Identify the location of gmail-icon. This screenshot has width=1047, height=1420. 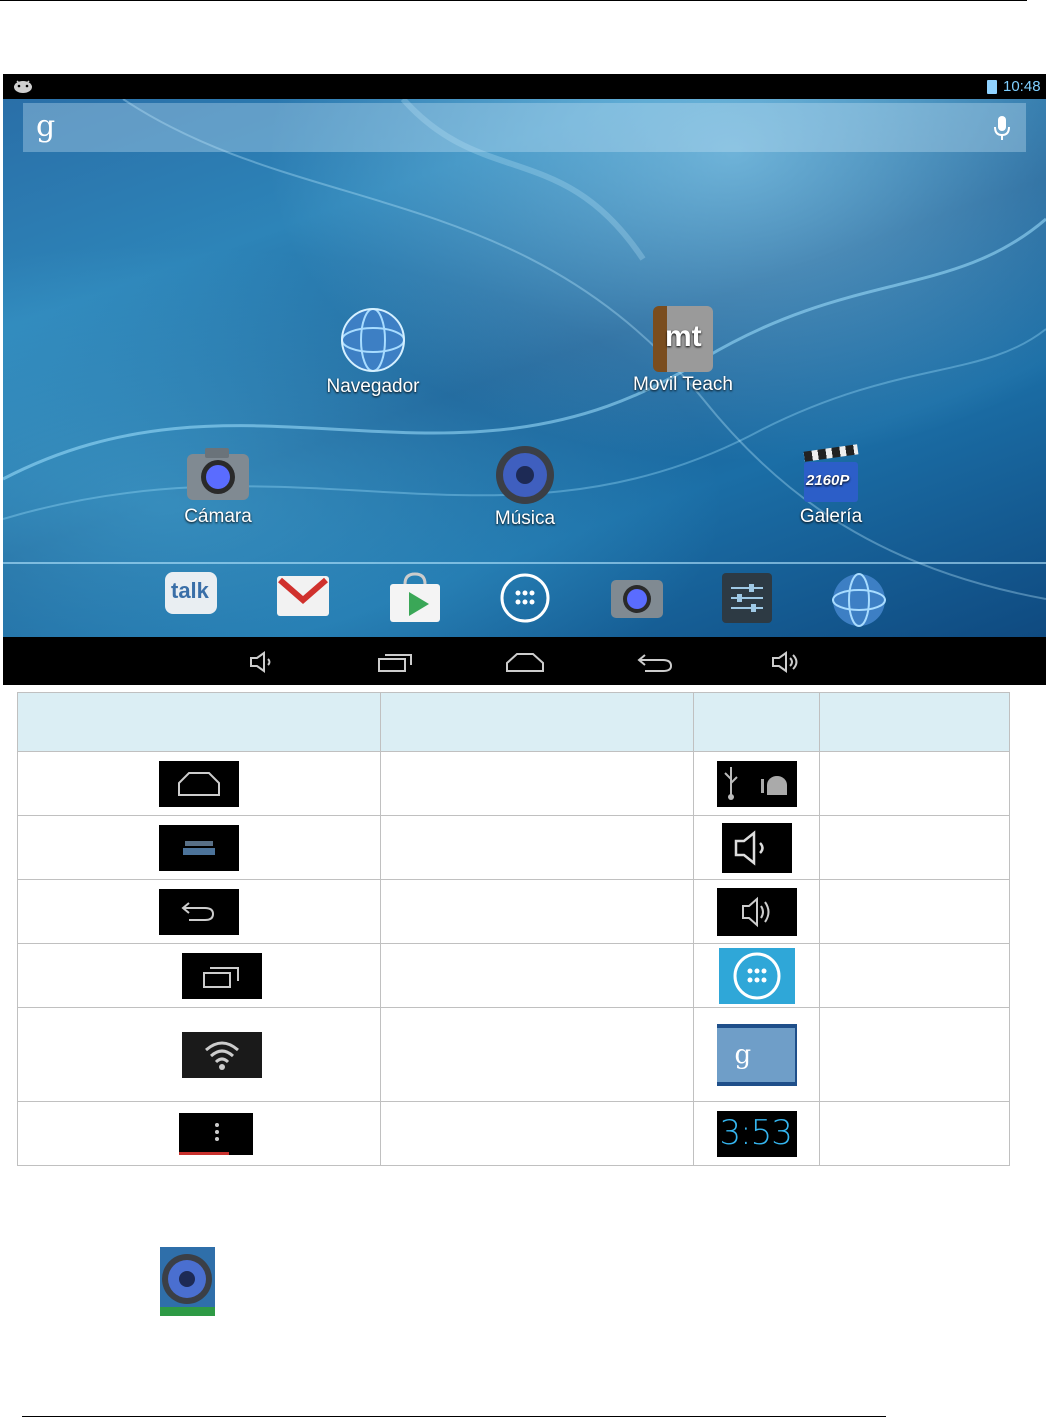
(303, 596).